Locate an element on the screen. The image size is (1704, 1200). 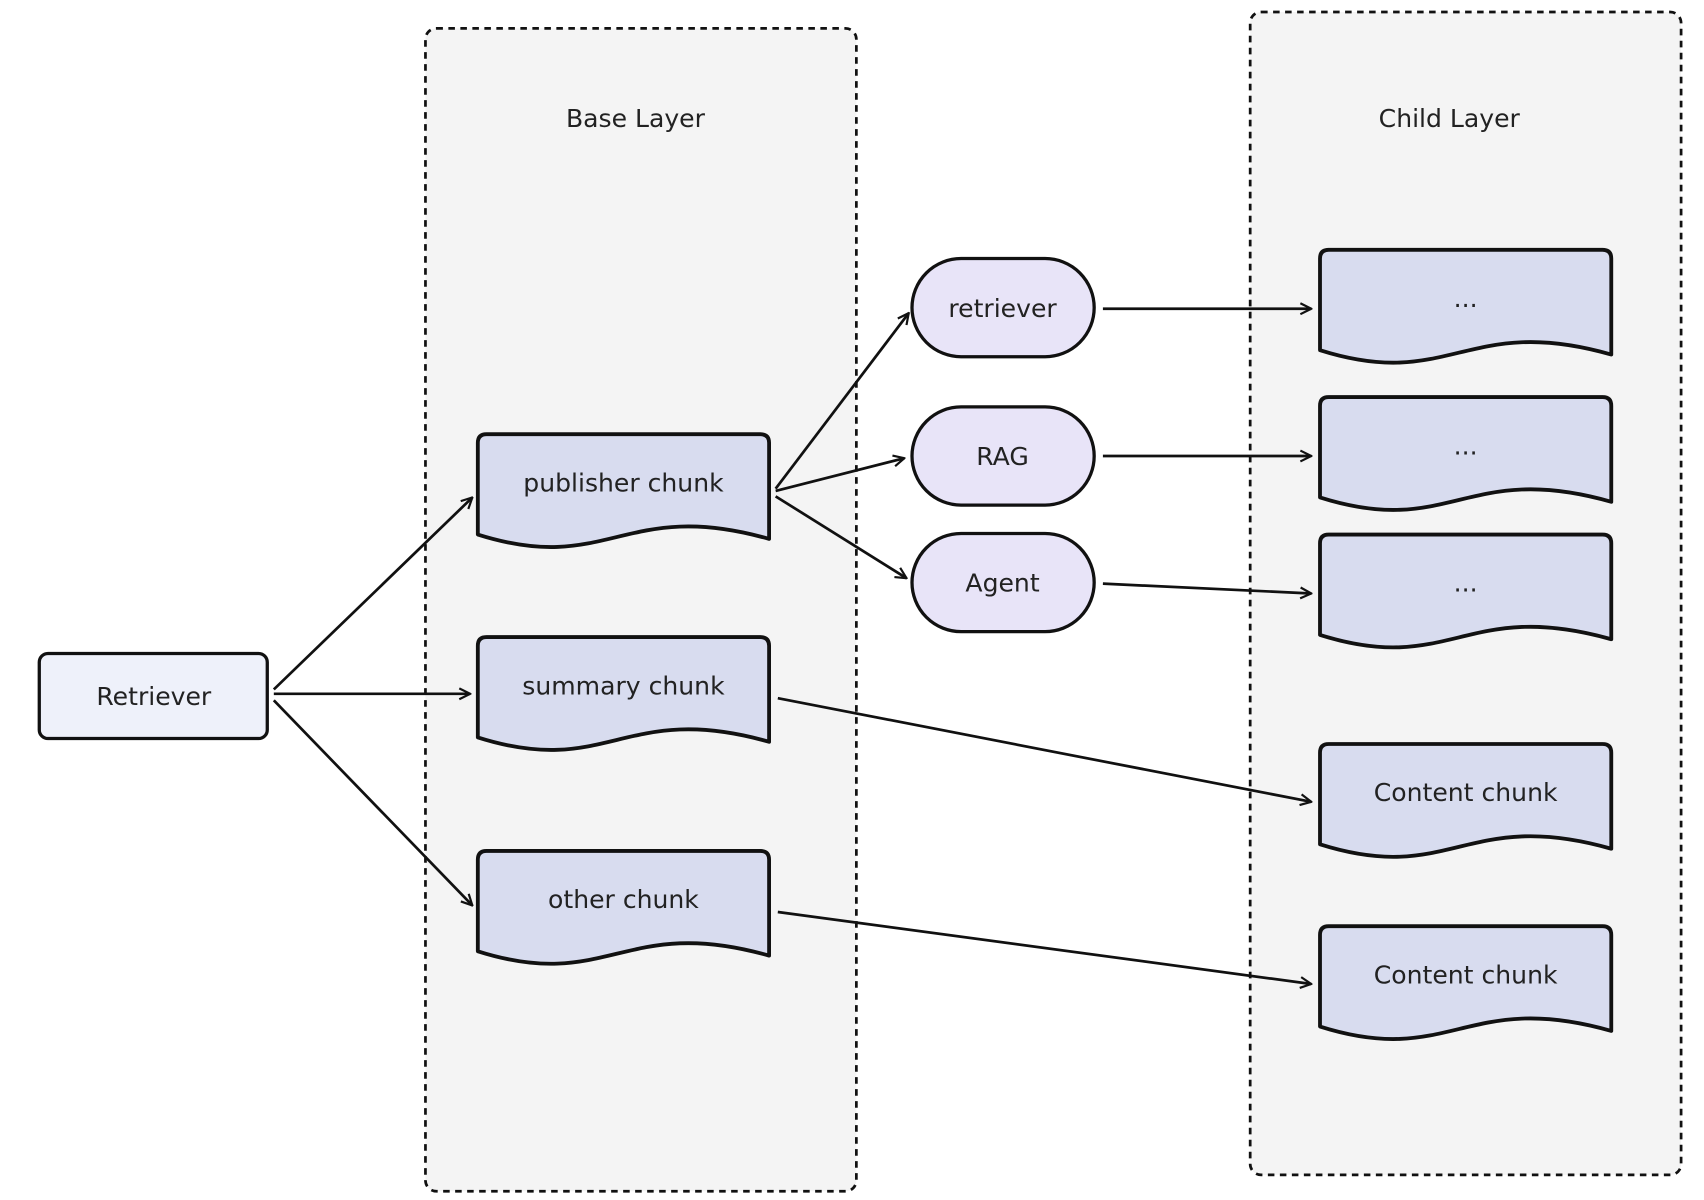
child-layer-title: Child Layer is located at coordinates (1450, 118).